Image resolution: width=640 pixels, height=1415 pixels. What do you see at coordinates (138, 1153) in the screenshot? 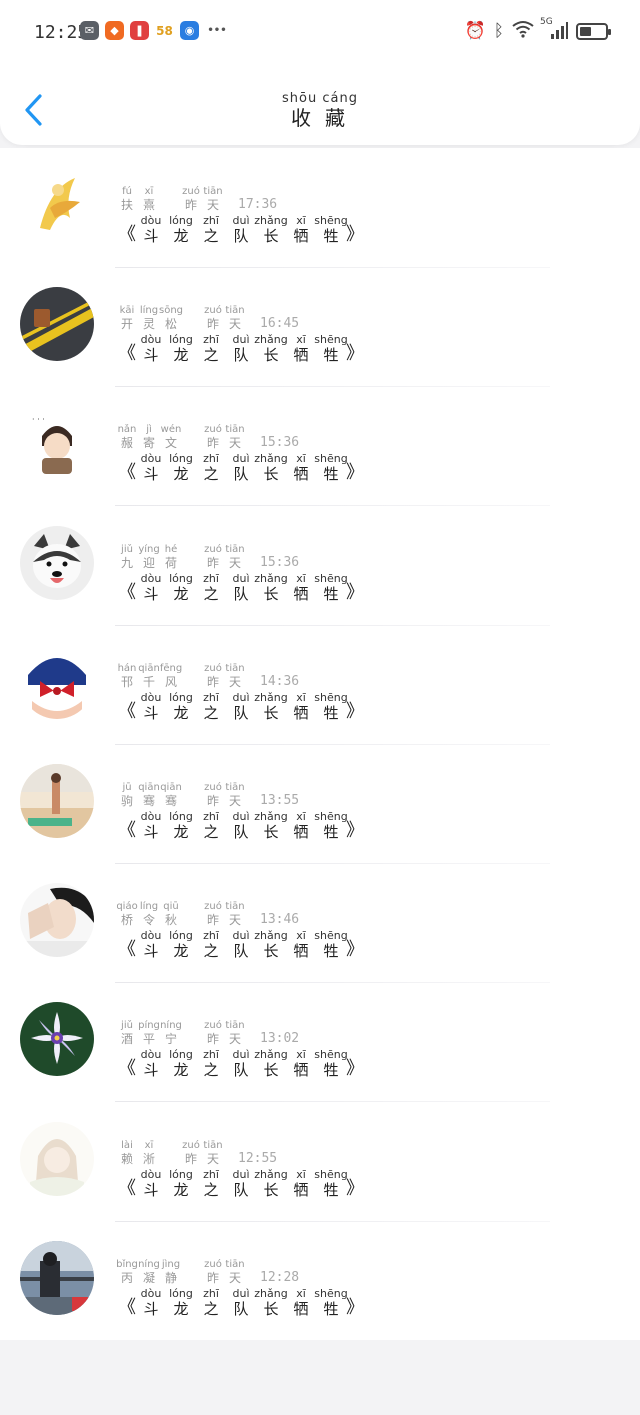
I see `user-name: lài 赖 xī 淅` at bounding box center [138, 1153].